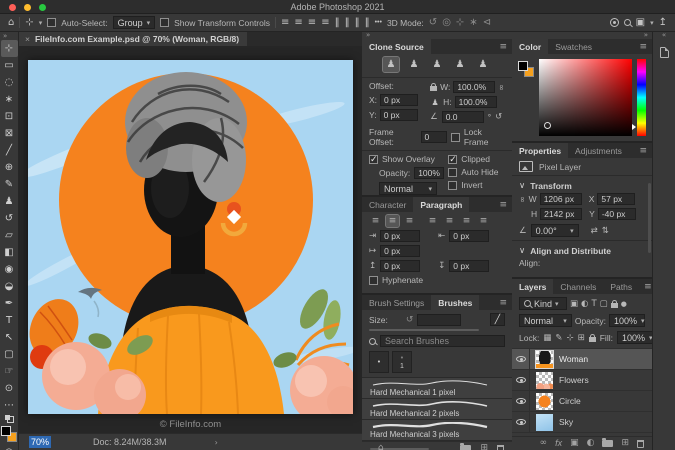 This screenshot has height=450, width=675. Describe the element at coordinates (634, 126) in the screenshot. I see `hue-slider-arrow` at that location.